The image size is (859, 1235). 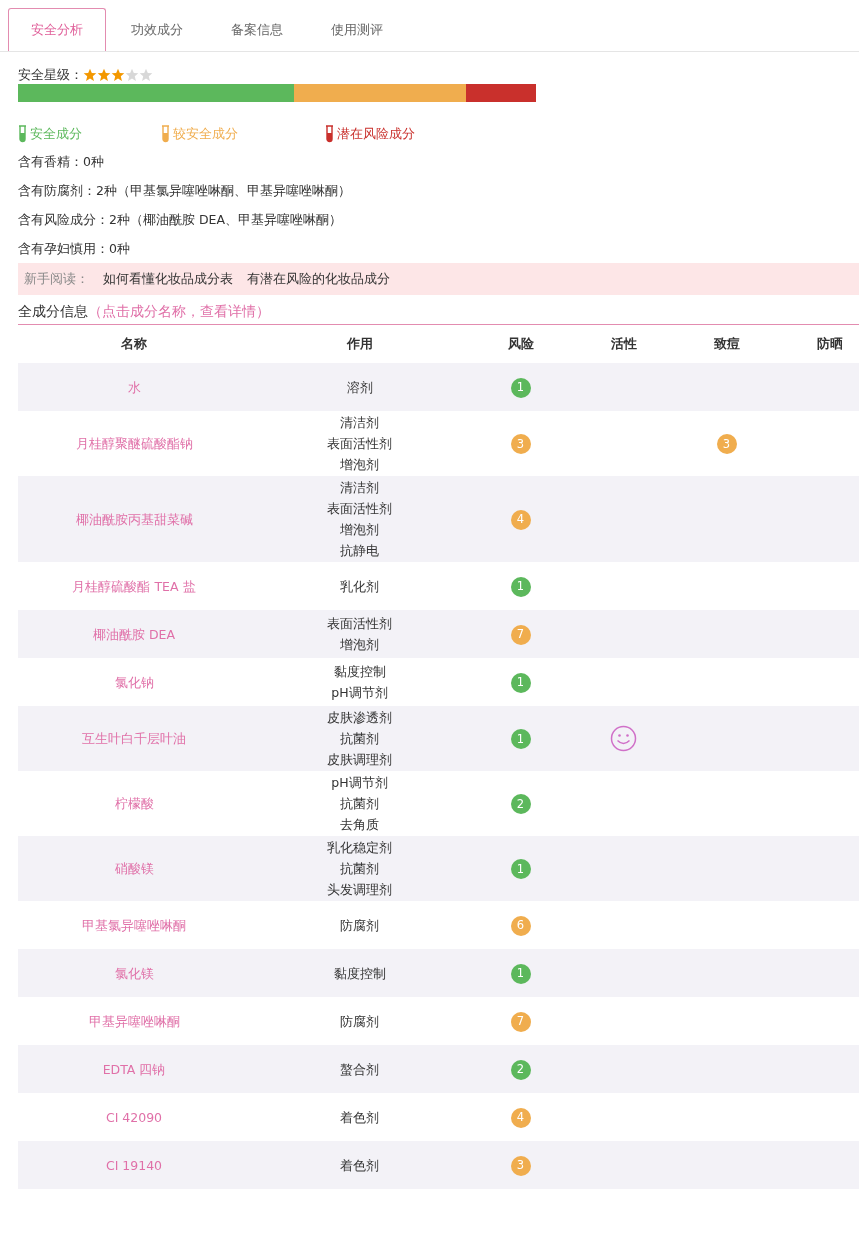 I want to click on ingredient-link: 氯化镁, so click(x=134, y=973).